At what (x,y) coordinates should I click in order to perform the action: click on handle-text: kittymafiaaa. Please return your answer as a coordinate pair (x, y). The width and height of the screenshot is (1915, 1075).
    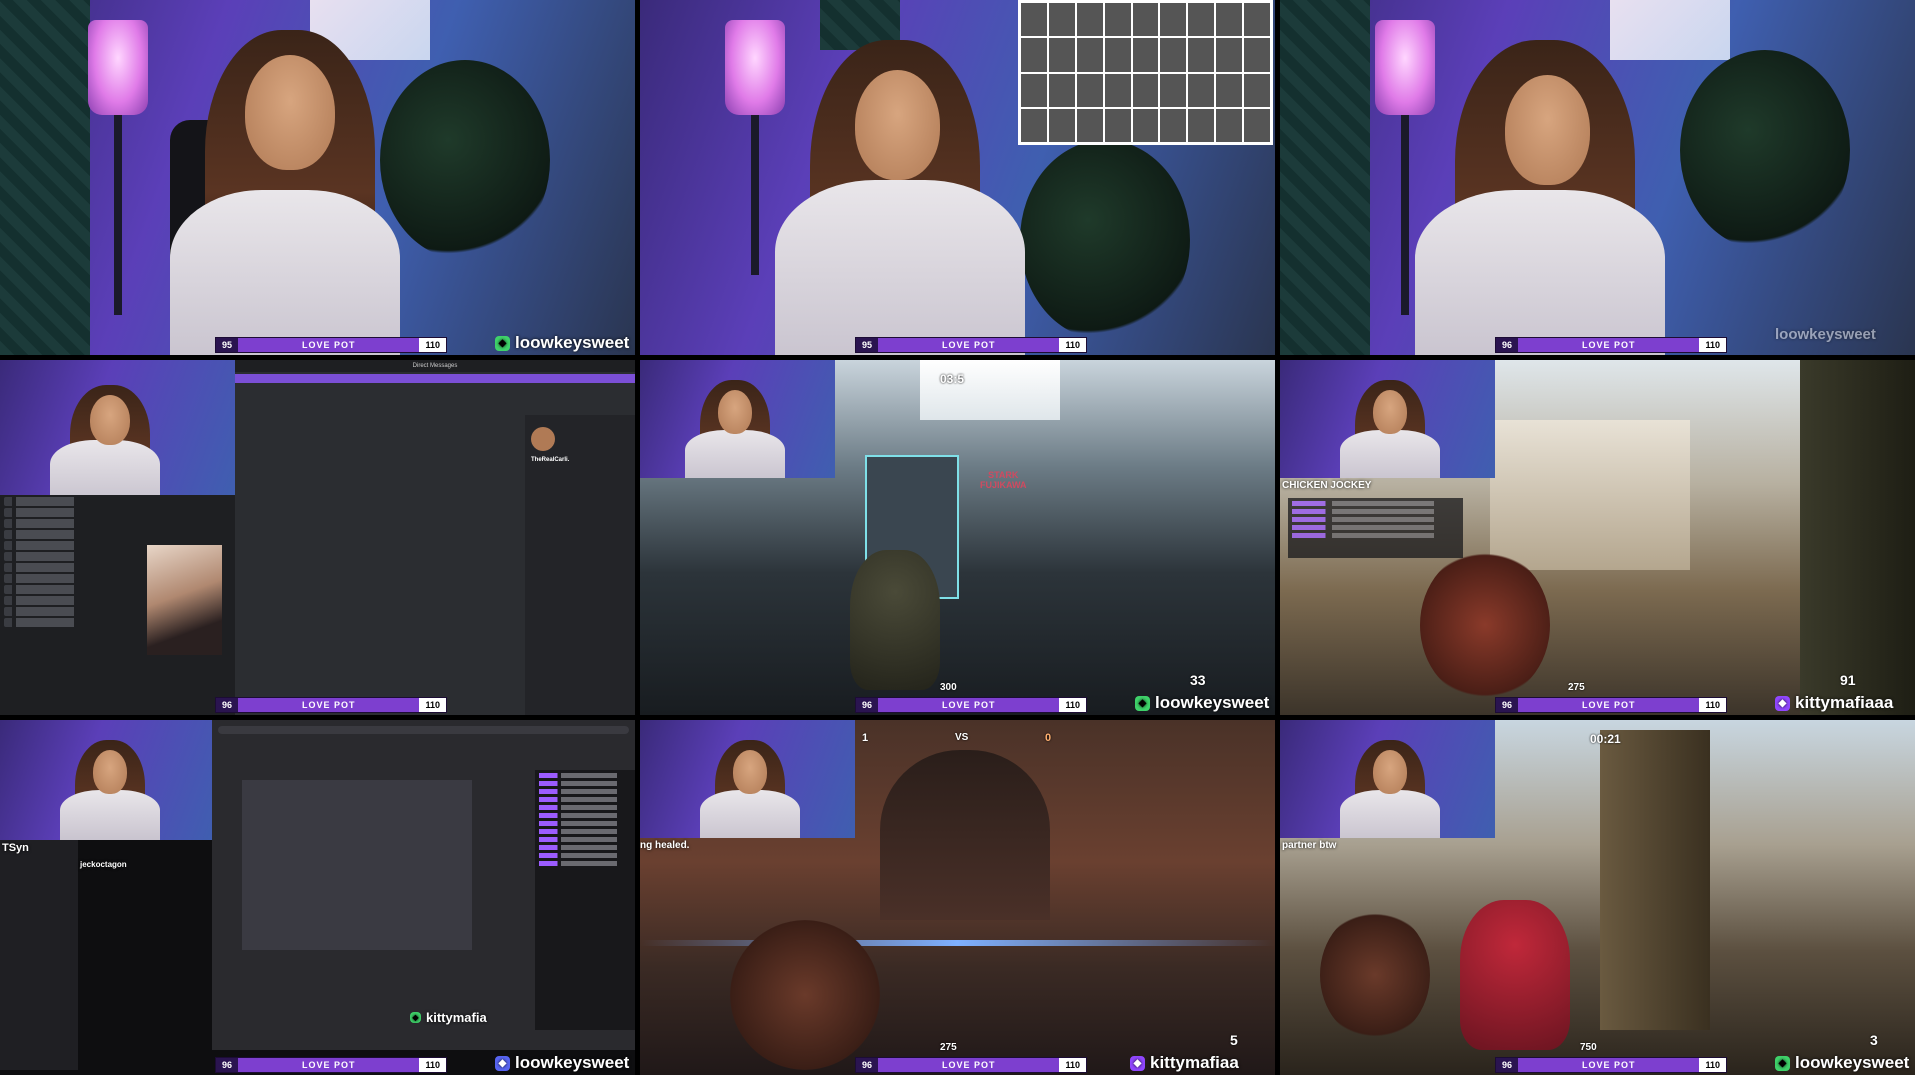
    Looking at the image, I should click on (1844, 702).